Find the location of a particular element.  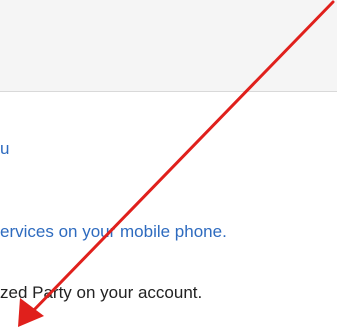

mobile-services-link: ervices on your mobile phone. is located at coordinates (113, 232).